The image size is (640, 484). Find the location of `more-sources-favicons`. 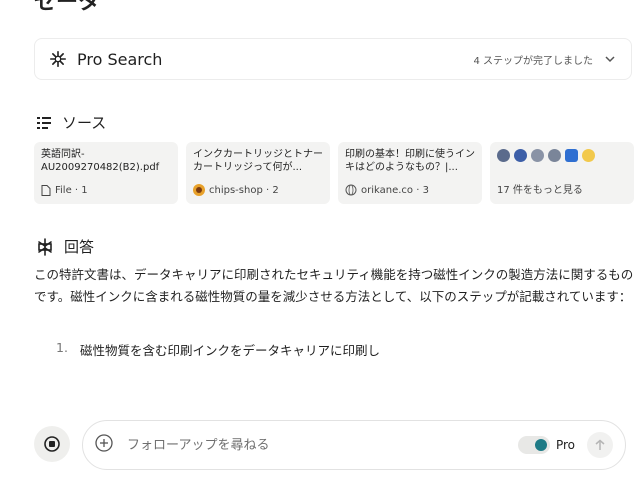

more-sources-favicons is located at coordinates (562, 155).